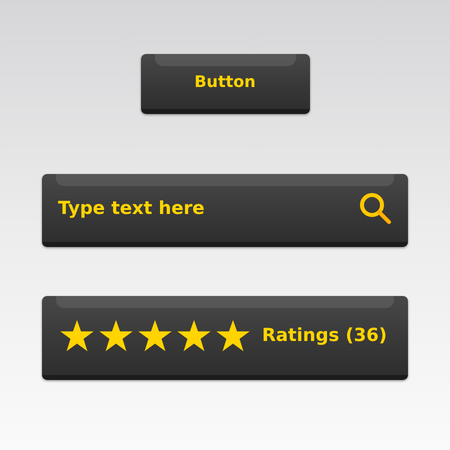 This screenshot has height=450, width=450. What do you see at coordinates (208, 208) in the screenshot?
I see `search-input: Type text here` at bounding box center [208, 208].